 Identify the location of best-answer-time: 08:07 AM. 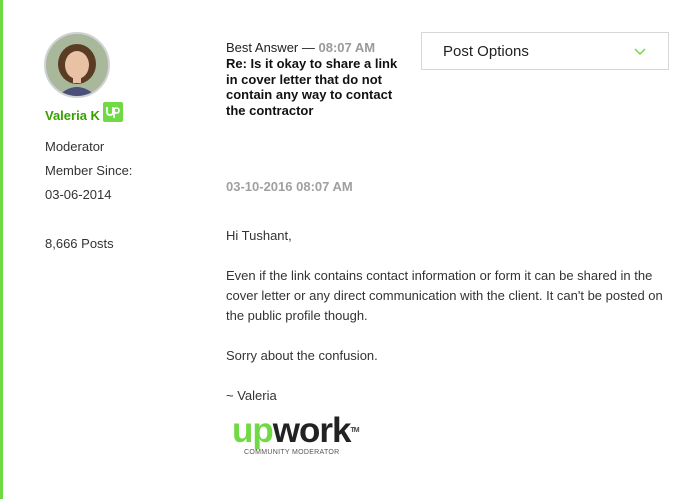
(347, 47).